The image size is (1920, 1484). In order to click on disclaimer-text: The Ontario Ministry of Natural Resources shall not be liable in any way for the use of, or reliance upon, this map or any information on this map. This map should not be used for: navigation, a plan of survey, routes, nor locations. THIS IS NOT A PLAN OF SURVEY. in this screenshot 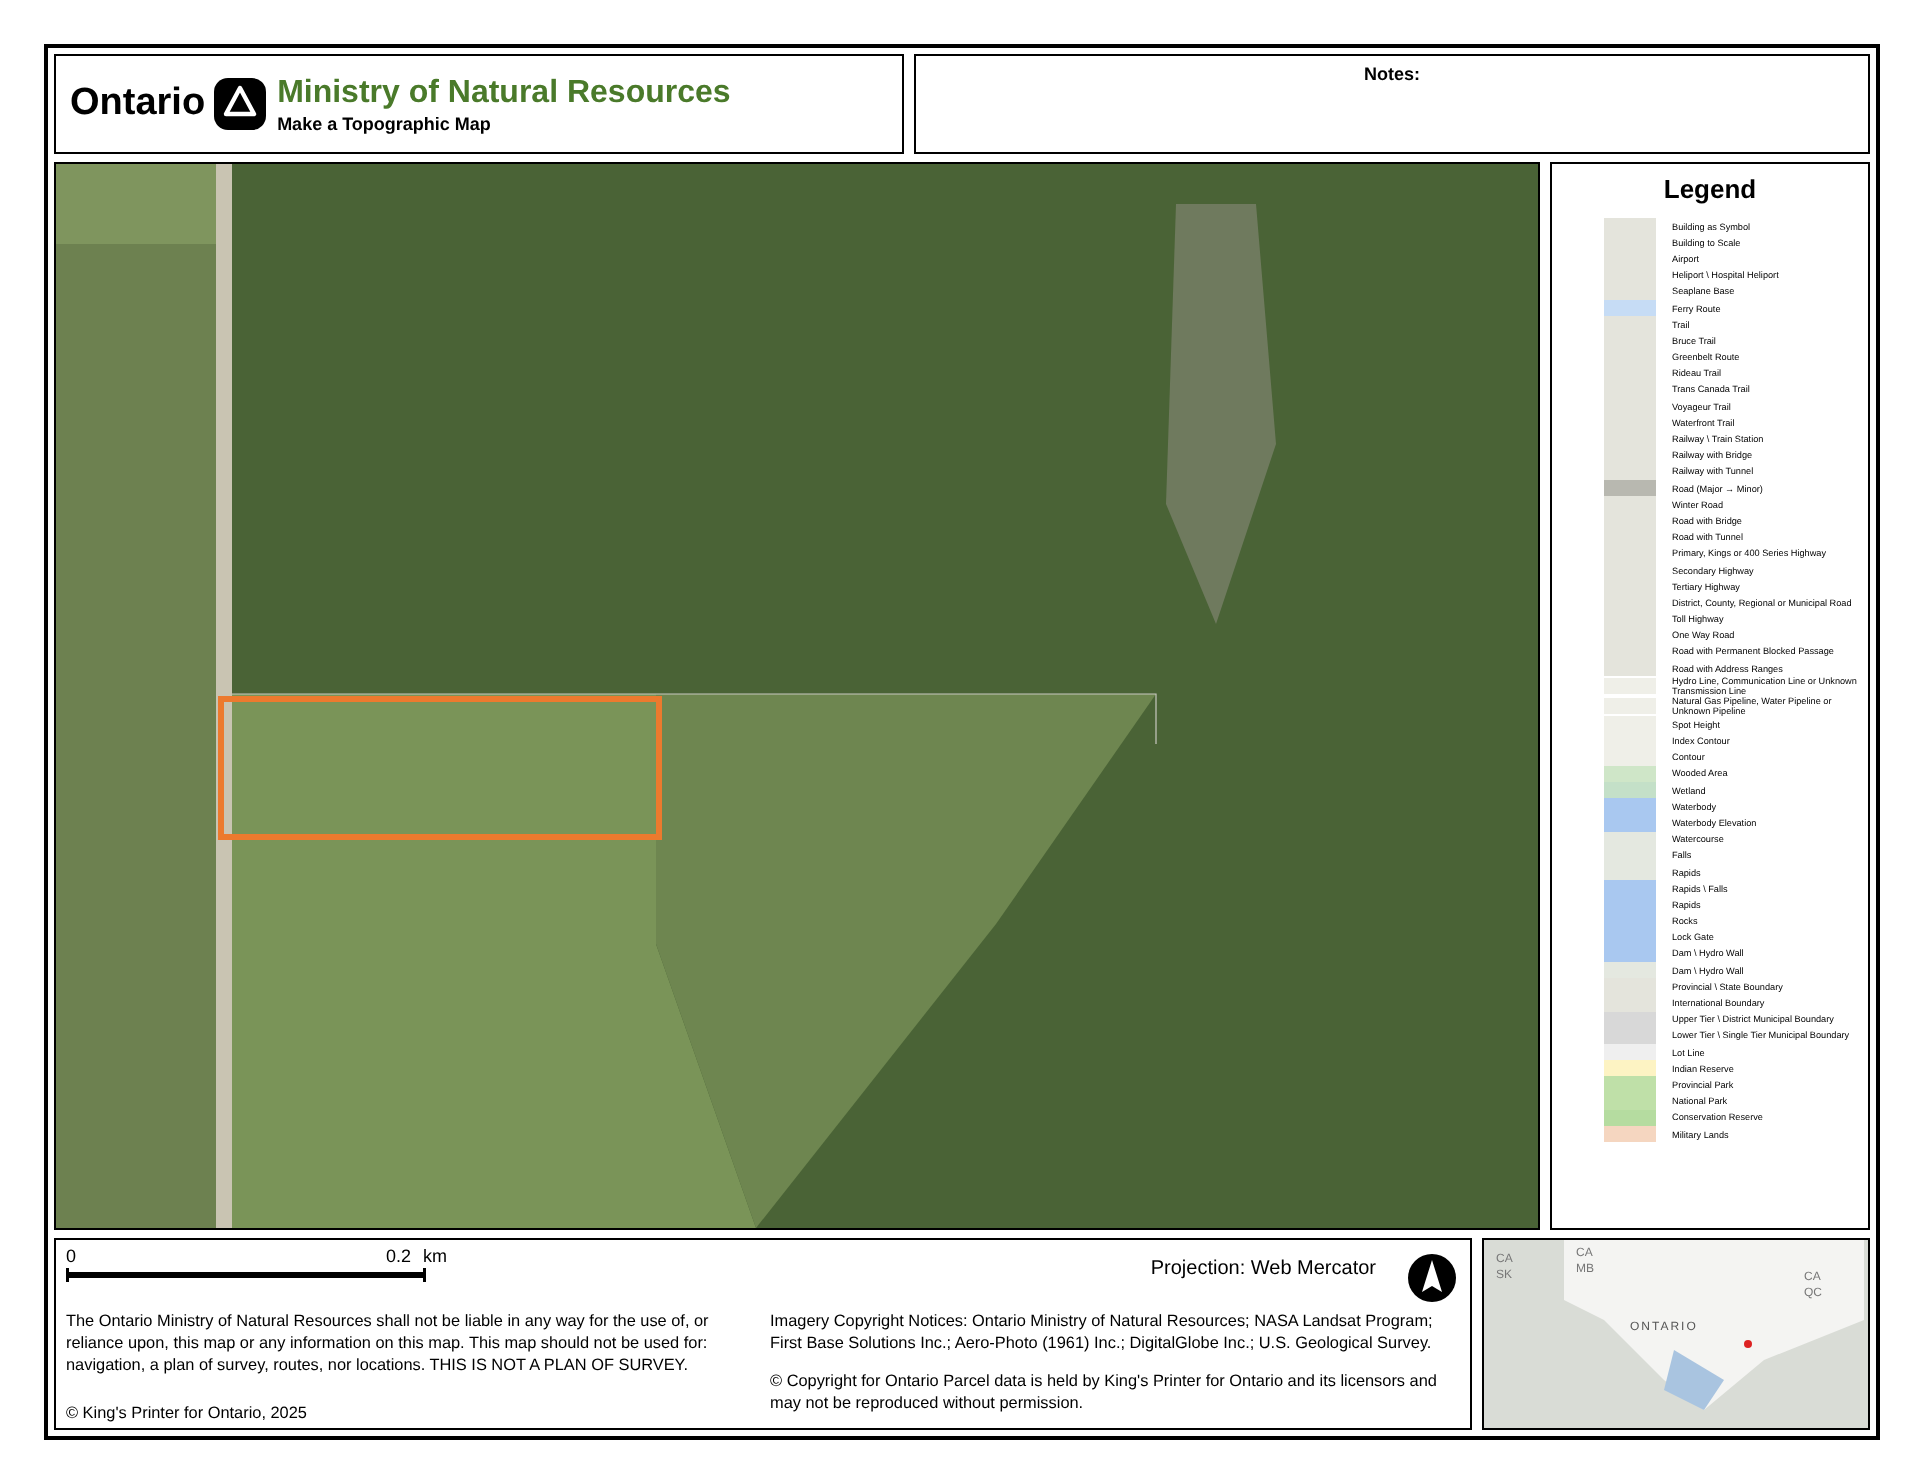, I will do `click(388, 1343)`.